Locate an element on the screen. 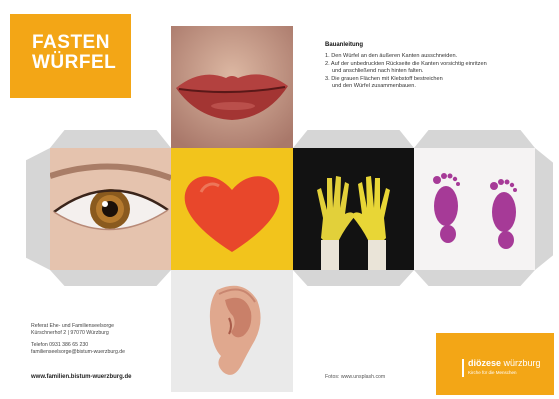  ear-face is located at coordinates (232, 331).